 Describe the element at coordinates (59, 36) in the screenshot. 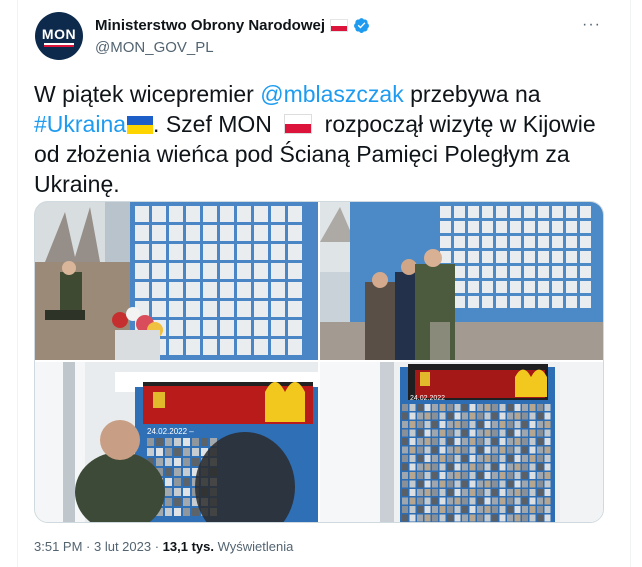

I see `avatar: MON` at that location.